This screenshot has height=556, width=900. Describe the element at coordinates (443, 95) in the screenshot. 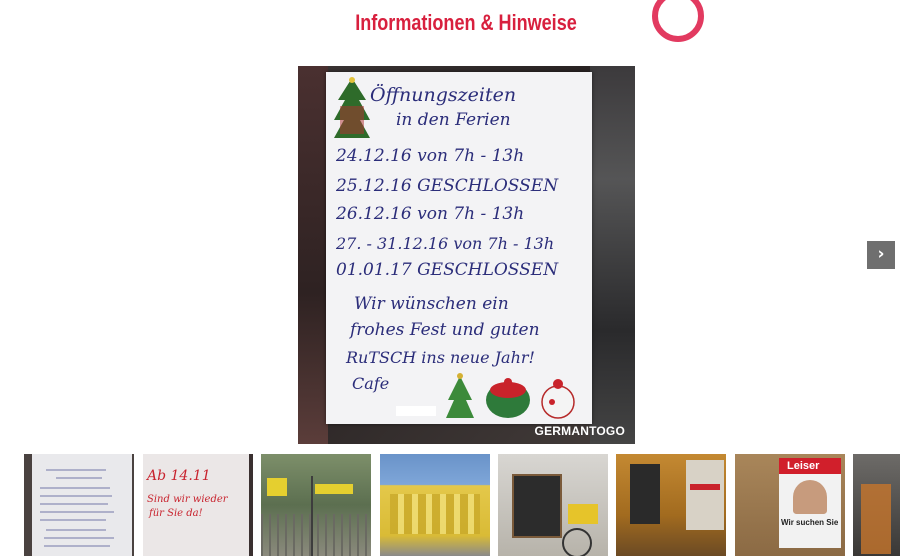

I see `sign-line-1: Öffnungszeiten` at that location.